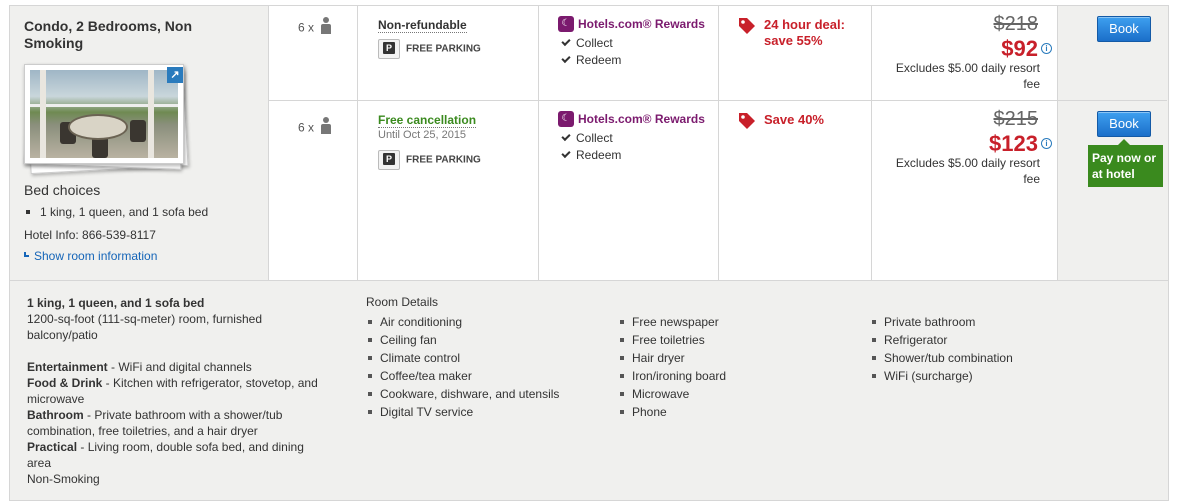  What do you see at coordinates (65, 383) in the screenshot?
I see `desc-food-label: Food & Drink` at bounding box center [65, 383].